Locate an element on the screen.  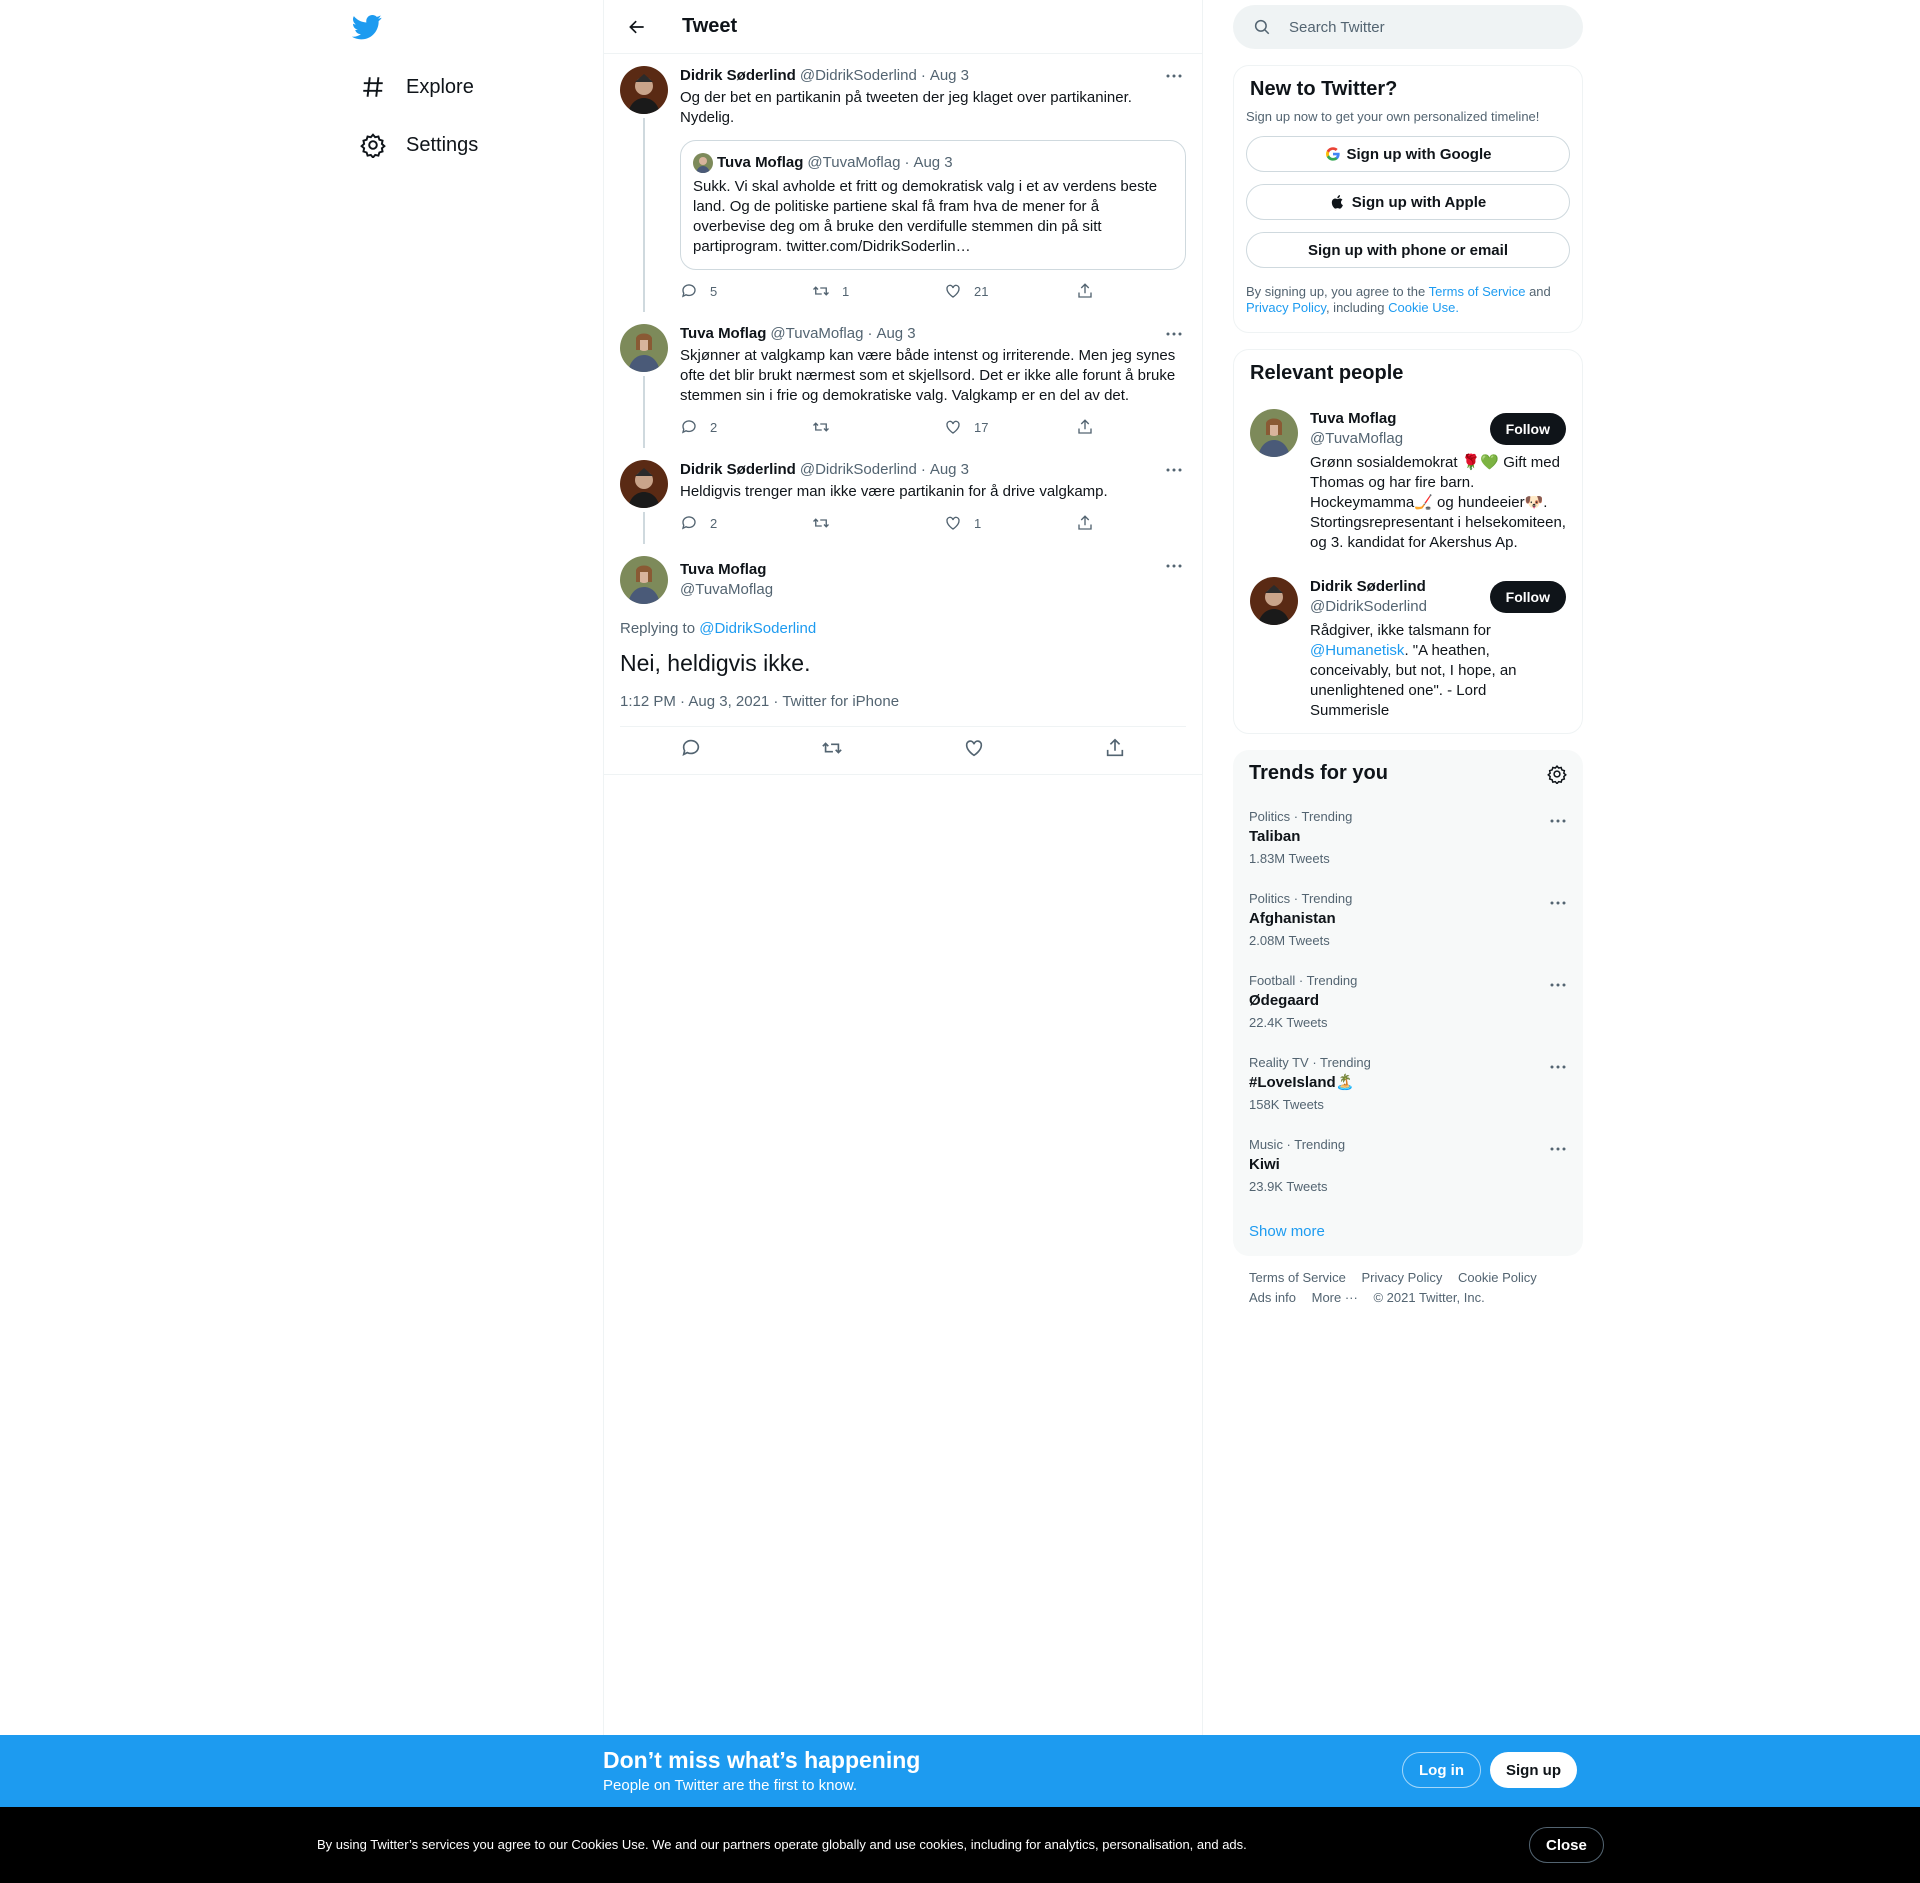
trend-item: Politics · Trending Taliban 1.83M Tweets is located at coordinates (1408, 838).